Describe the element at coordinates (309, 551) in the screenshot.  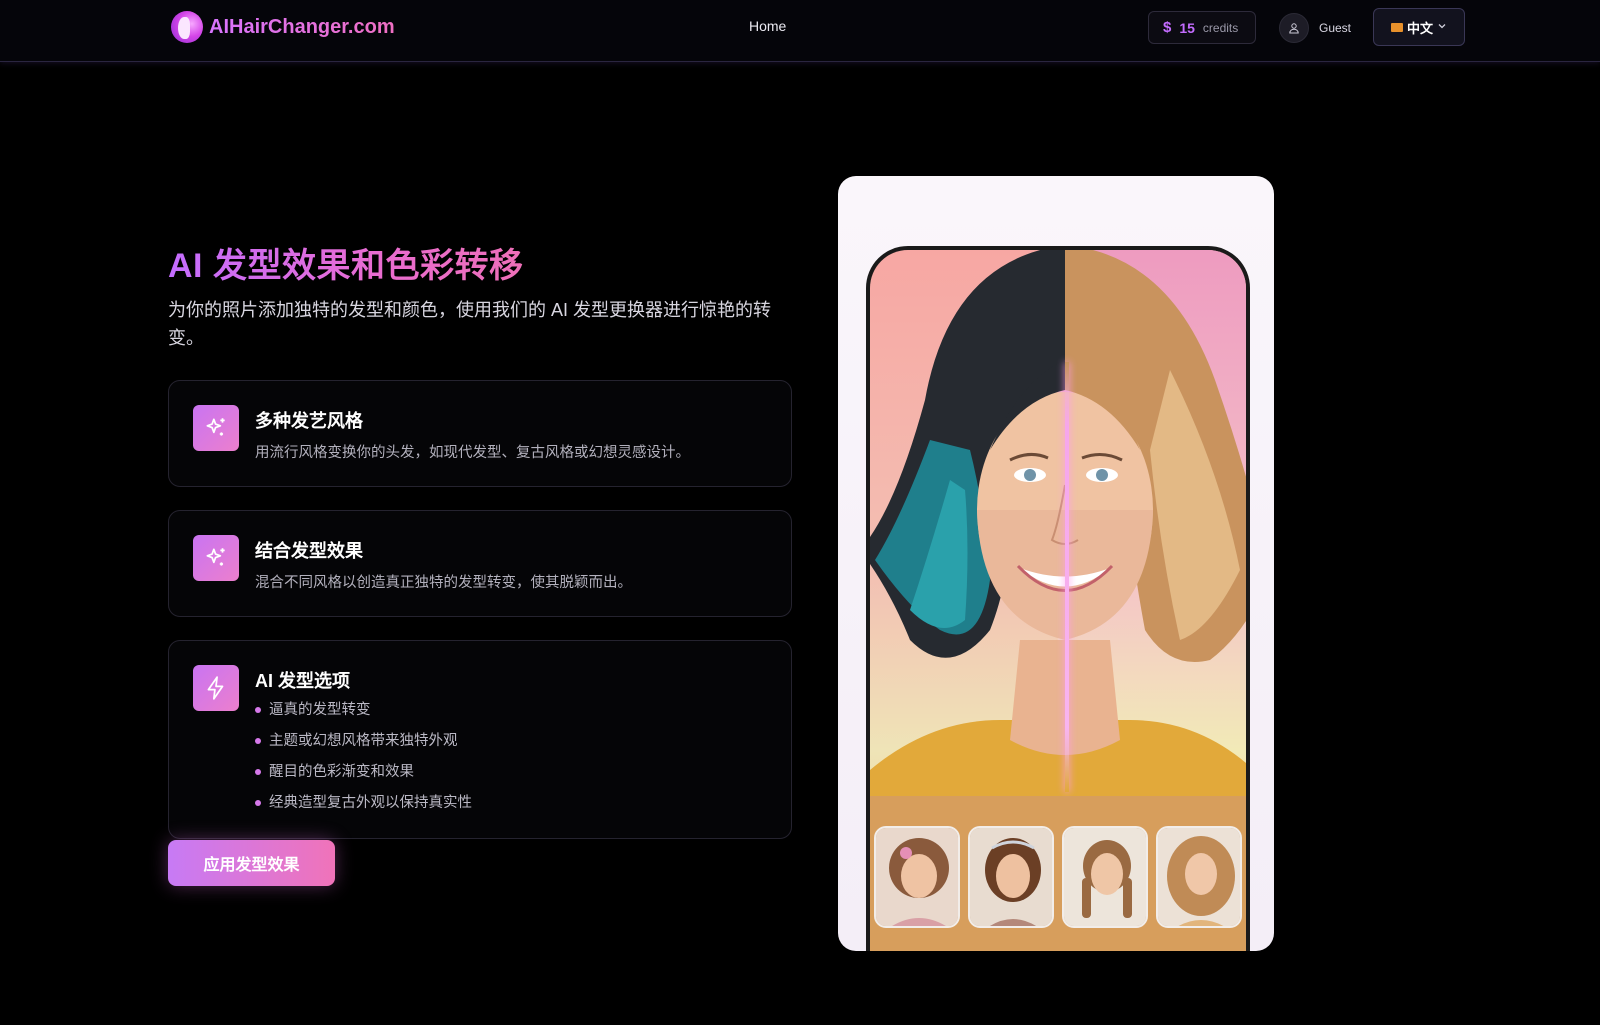
I see `feature-title: 结合发型效果` at that location.